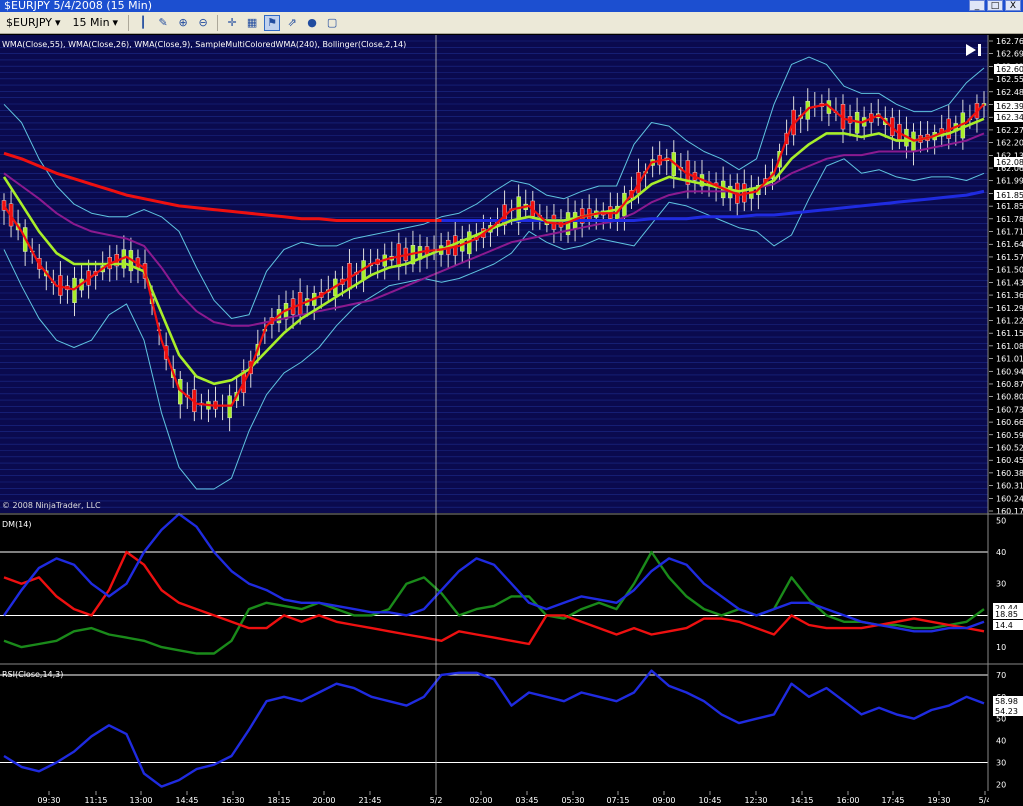 The image size is (1023, 806). Describe the element at coordinates (1009, 333) in the screenshot. I see `price-axis-label: 161.15` at that location.